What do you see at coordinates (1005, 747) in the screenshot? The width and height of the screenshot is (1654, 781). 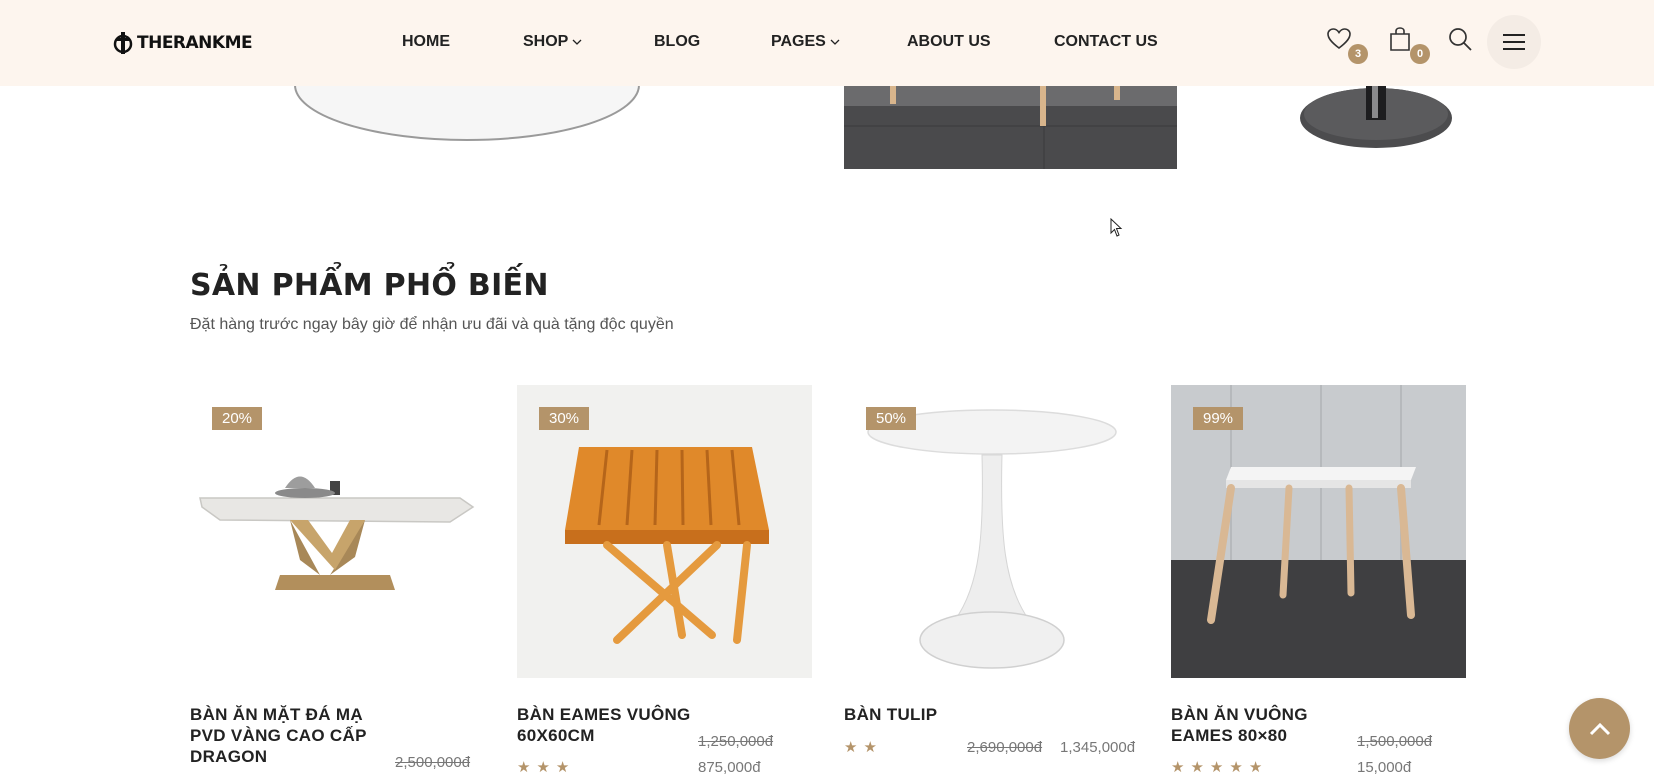 I see `product-old-price: 2,690,000đ` at bounding box center [1005, 747].